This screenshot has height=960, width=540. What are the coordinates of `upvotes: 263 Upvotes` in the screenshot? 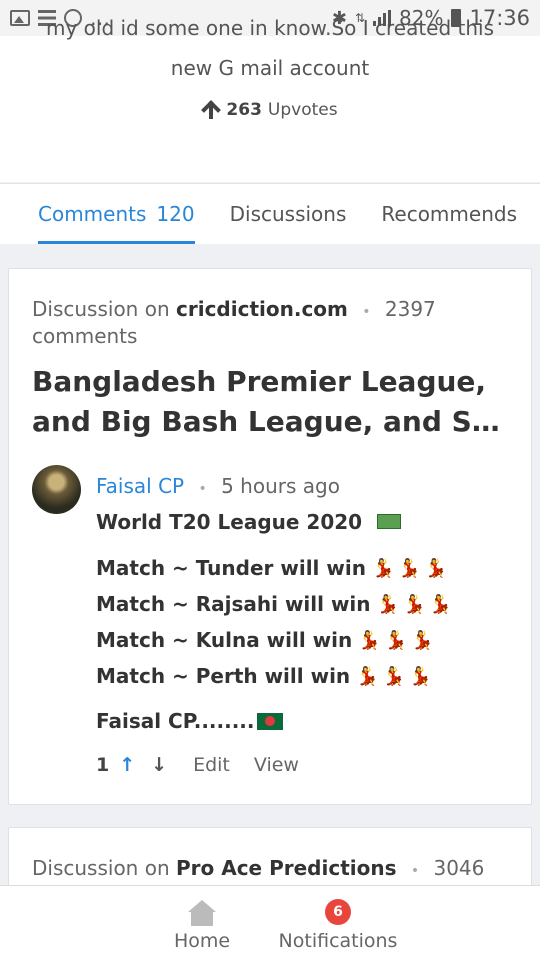 It's located at (270, 110).